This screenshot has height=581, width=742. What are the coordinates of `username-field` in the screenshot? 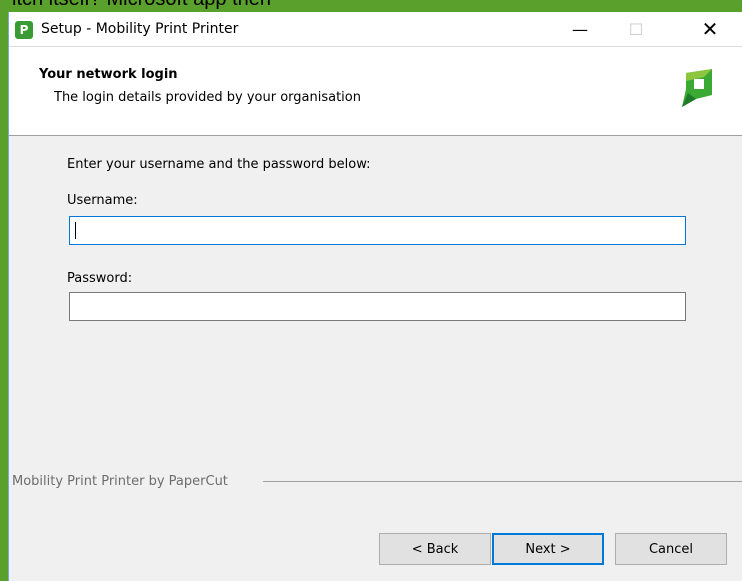 It's located at (377, 230).